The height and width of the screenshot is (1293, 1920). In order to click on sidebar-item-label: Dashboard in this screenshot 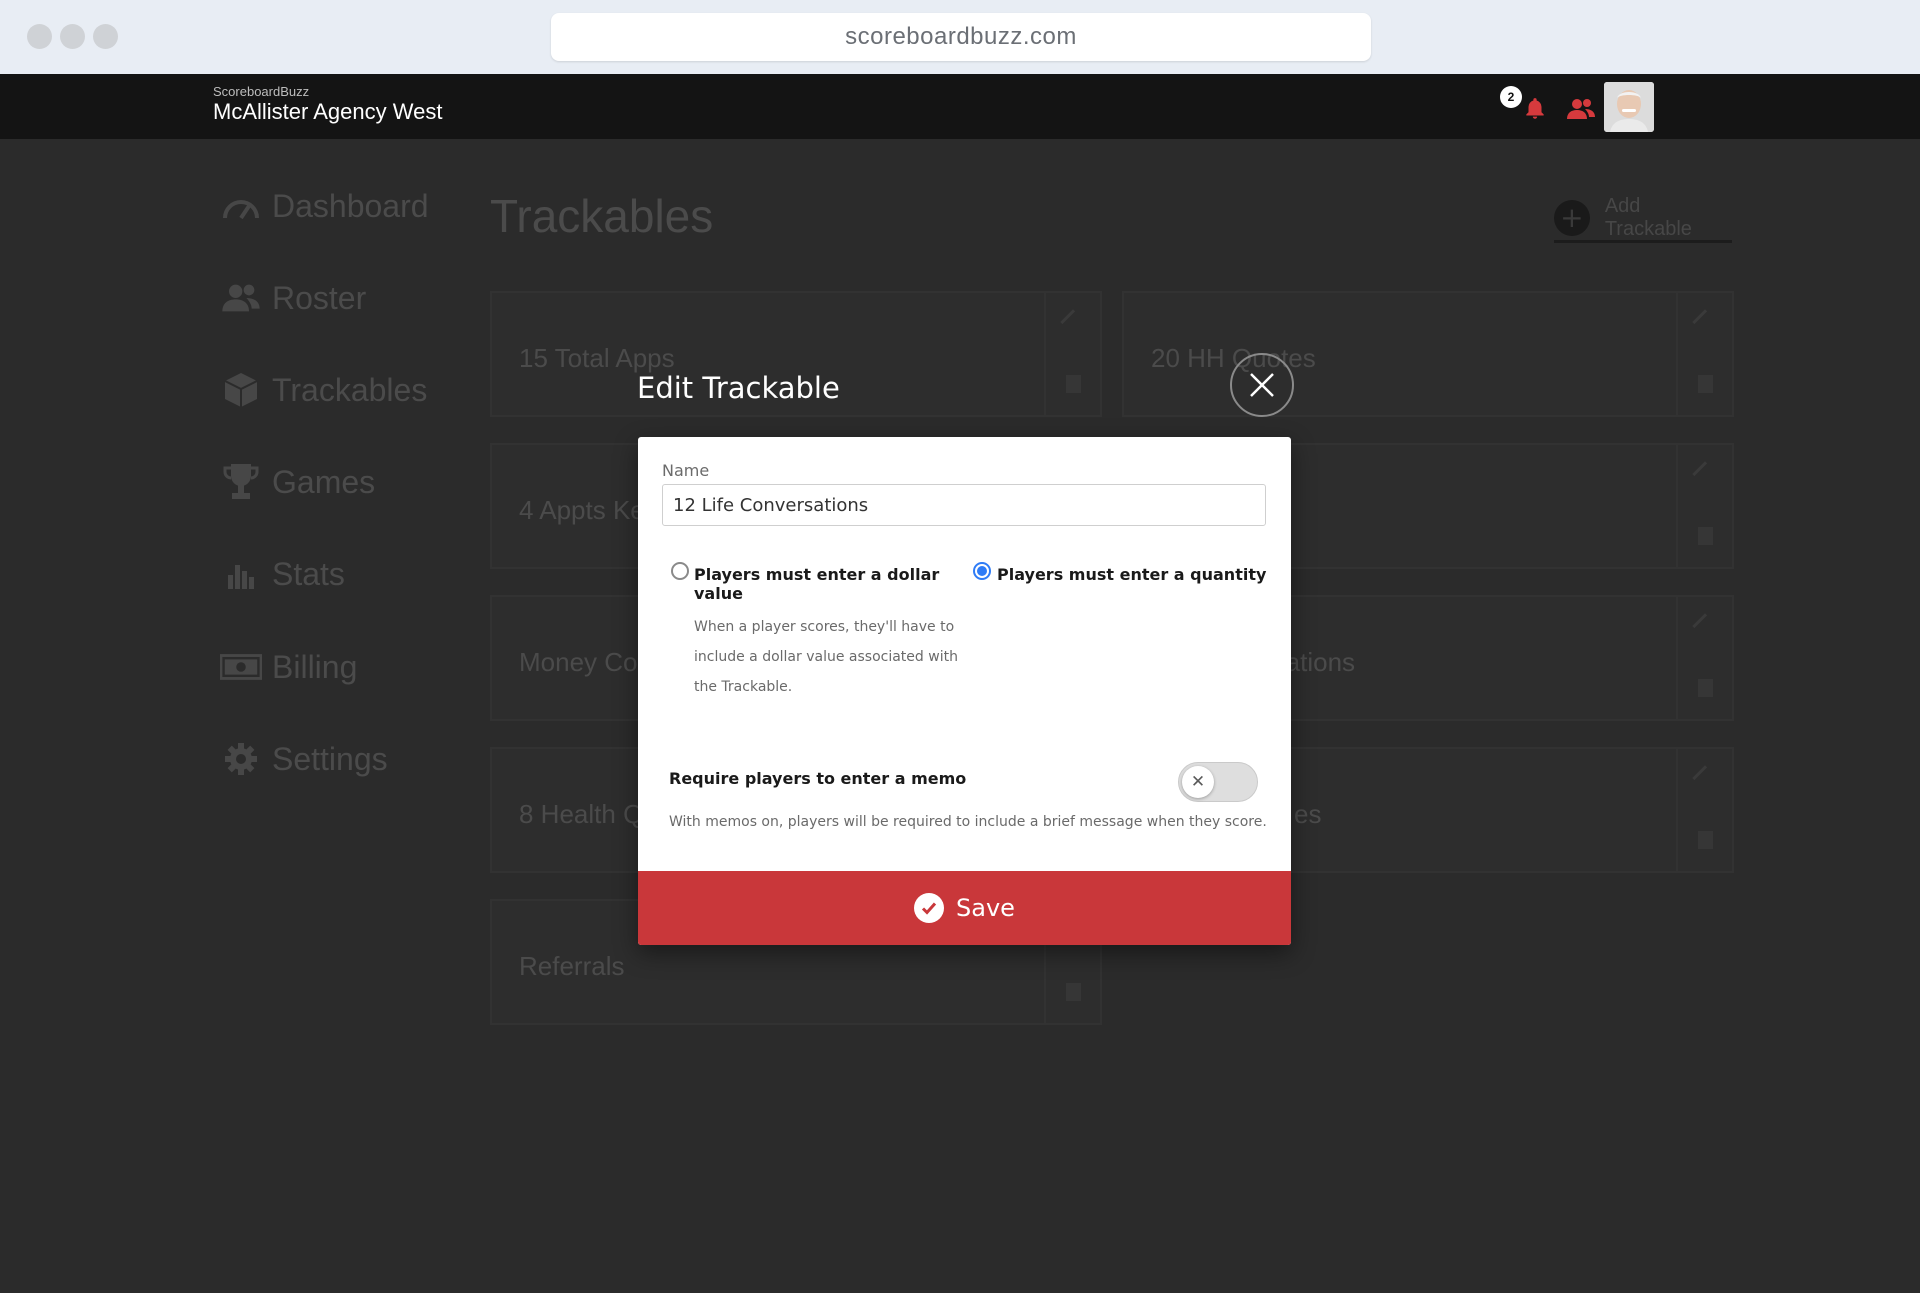, I will do `click(350, 205)`.